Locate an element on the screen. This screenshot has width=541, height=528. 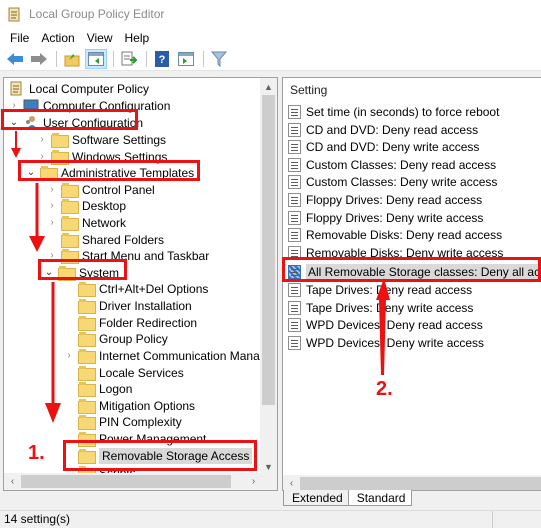
setting-row: Floppy Drives: Deny read access is located at coordinates (385, 199).